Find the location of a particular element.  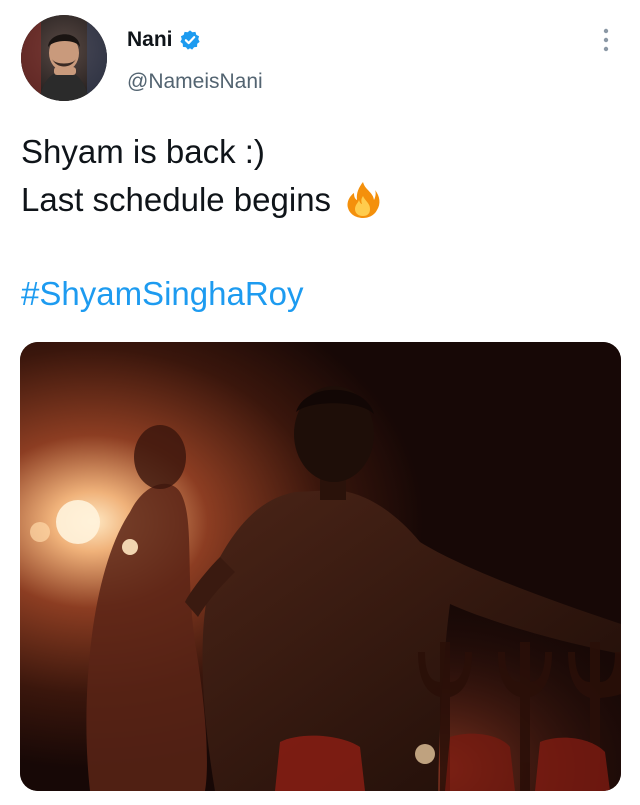

tweet-text-line: Last schedule begins is located at coordinates (176, 199).